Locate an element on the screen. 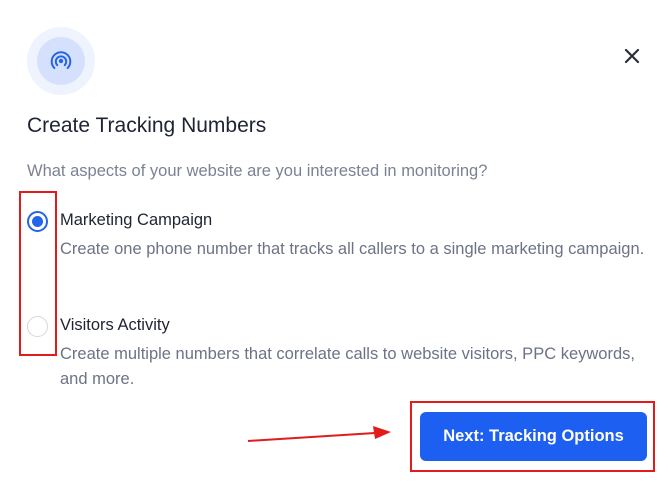  close-button is located at coordinates (632, 56).